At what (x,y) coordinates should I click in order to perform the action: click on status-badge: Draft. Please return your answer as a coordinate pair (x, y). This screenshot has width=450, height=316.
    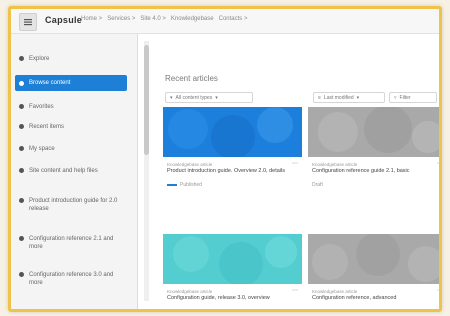
    Looking at the image, I should click on (317, 185).